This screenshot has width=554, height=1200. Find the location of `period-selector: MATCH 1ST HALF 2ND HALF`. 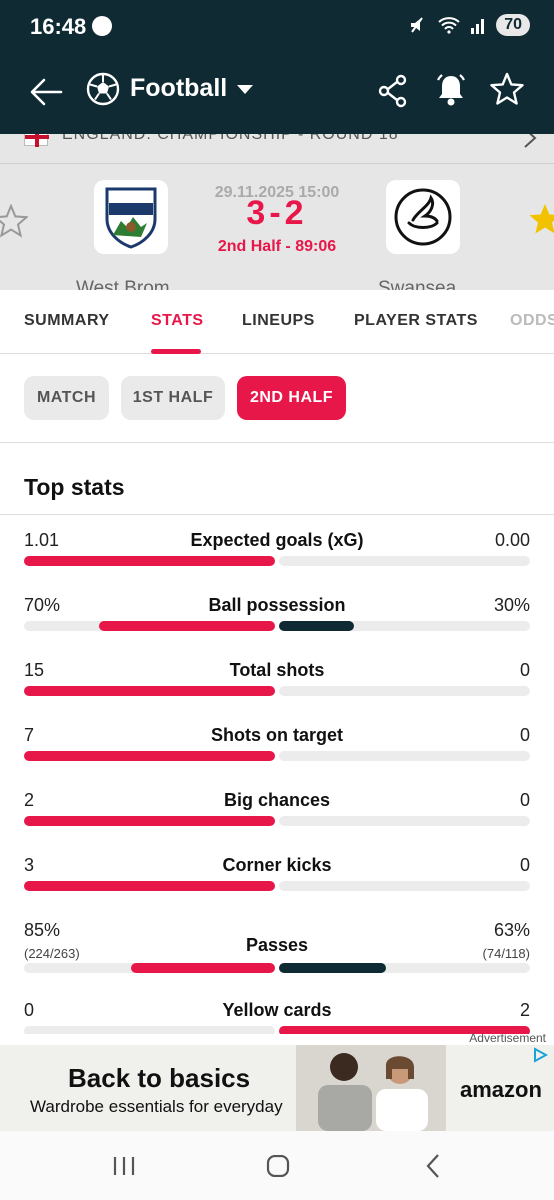

period-selector: MATCH 1ST HALF 2ND HALF is located at coordinates (277, 399).